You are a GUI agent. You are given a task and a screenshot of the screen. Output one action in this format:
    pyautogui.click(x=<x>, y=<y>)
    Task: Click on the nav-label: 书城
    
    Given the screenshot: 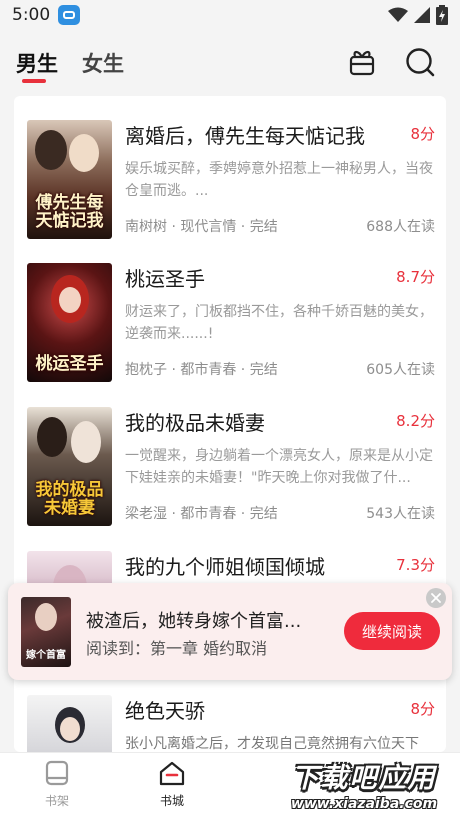 What is the action you would take?
    pyautogui.click(x=171, y=801)
    